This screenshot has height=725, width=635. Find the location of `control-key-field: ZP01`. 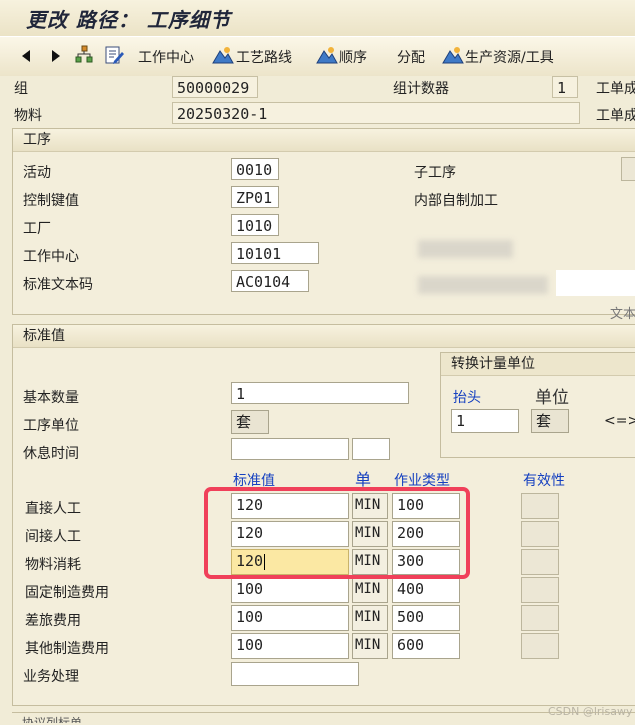

control-key-field: ZP01 is located at coordinates (255, 197).